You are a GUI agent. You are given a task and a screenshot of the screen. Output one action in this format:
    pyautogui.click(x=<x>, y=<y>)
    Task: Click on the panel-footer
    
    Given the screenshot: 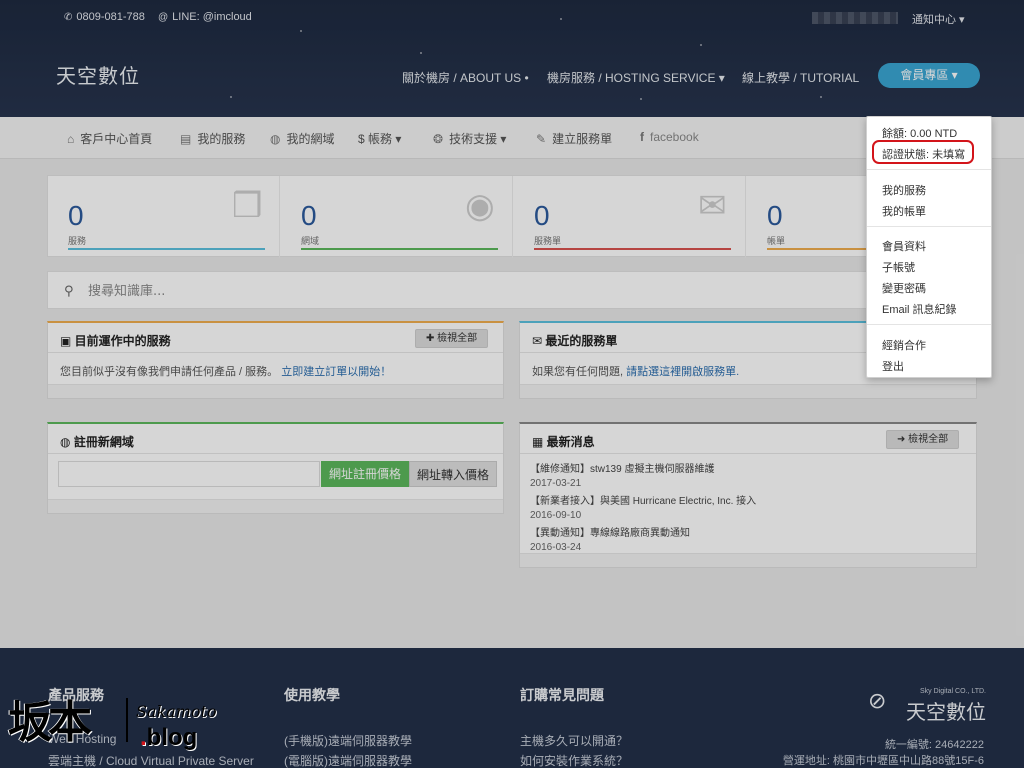 What is the action you would take?
    pyautogui.click(x=748, y=391)
    